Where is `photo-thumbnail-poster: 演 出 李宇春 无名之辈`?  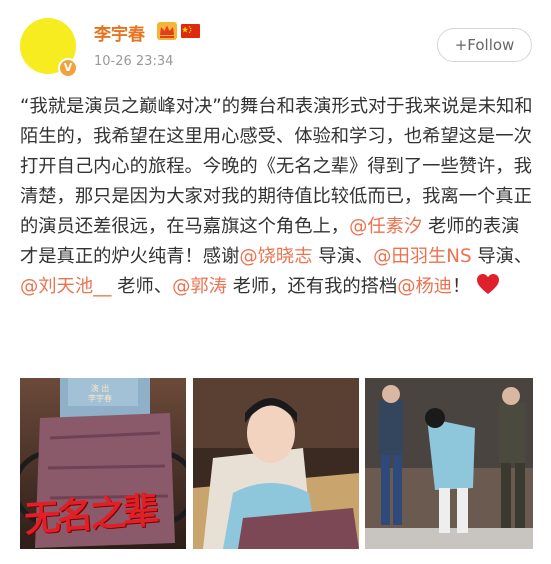 photo-thumbnail-poster: 演 出 李宇春 无名之辈 is located at coordinates (103, 463).